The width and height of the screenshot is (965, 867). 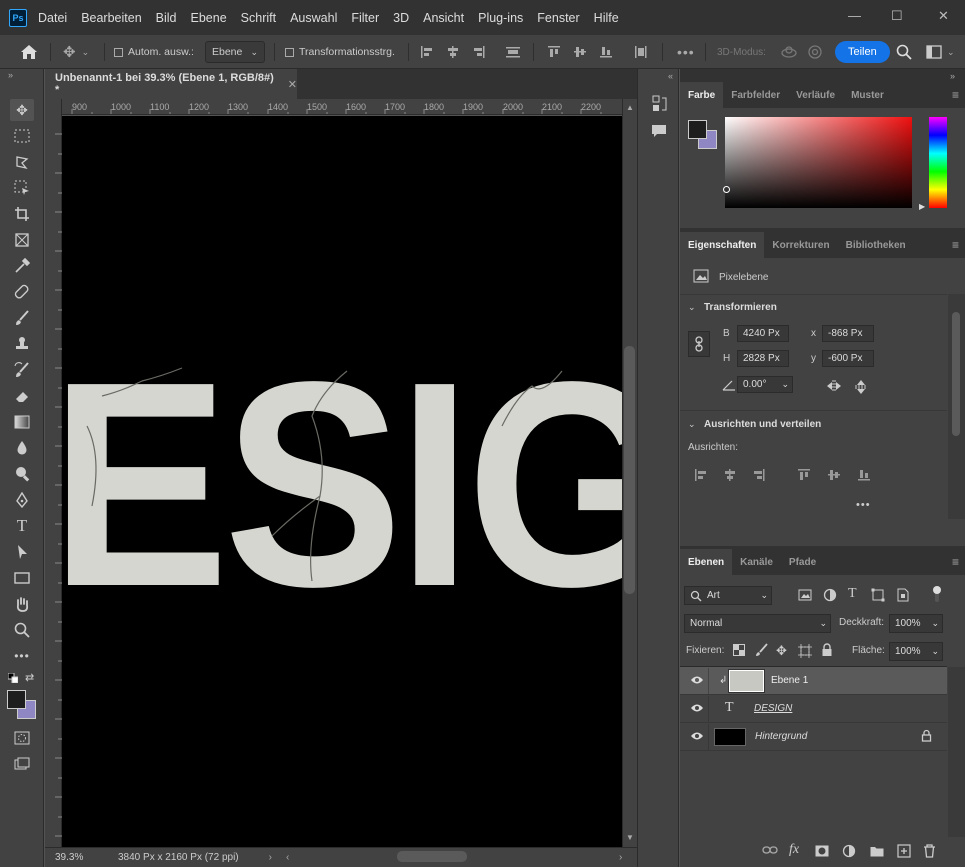 What do you see at coordinates (443, 18) in the screenshot?
I see `menu-ansicht: Ansicht` at bounding box center [443, 18].